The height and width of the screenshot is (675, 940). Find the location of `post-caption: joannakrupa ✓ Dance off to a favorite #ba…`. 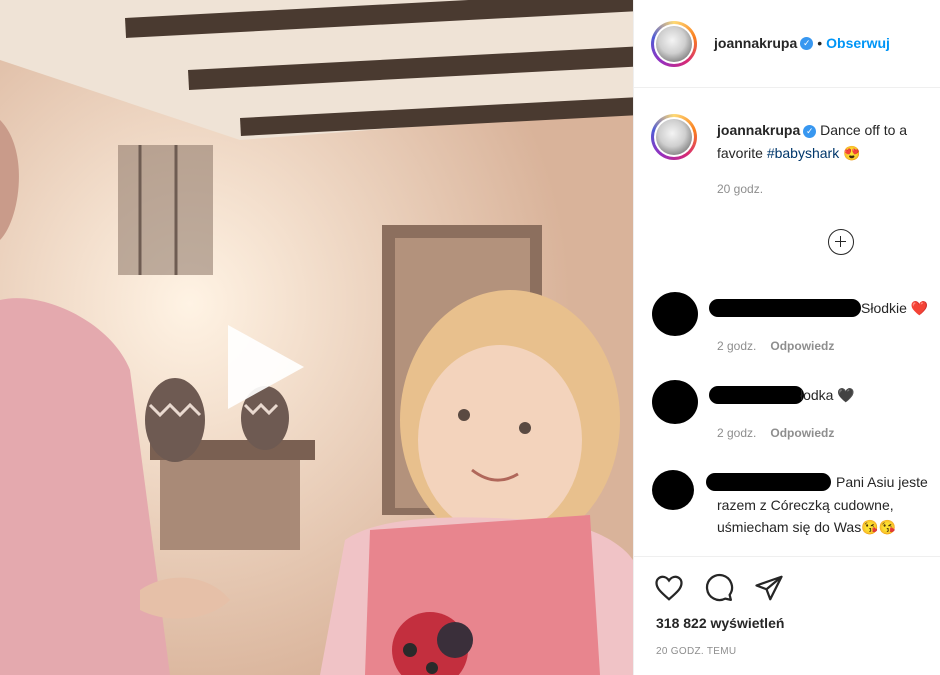

post-caption: joannakrupa ✓ Dance off to a favorite #ba… is located at coordinates (828, 142).